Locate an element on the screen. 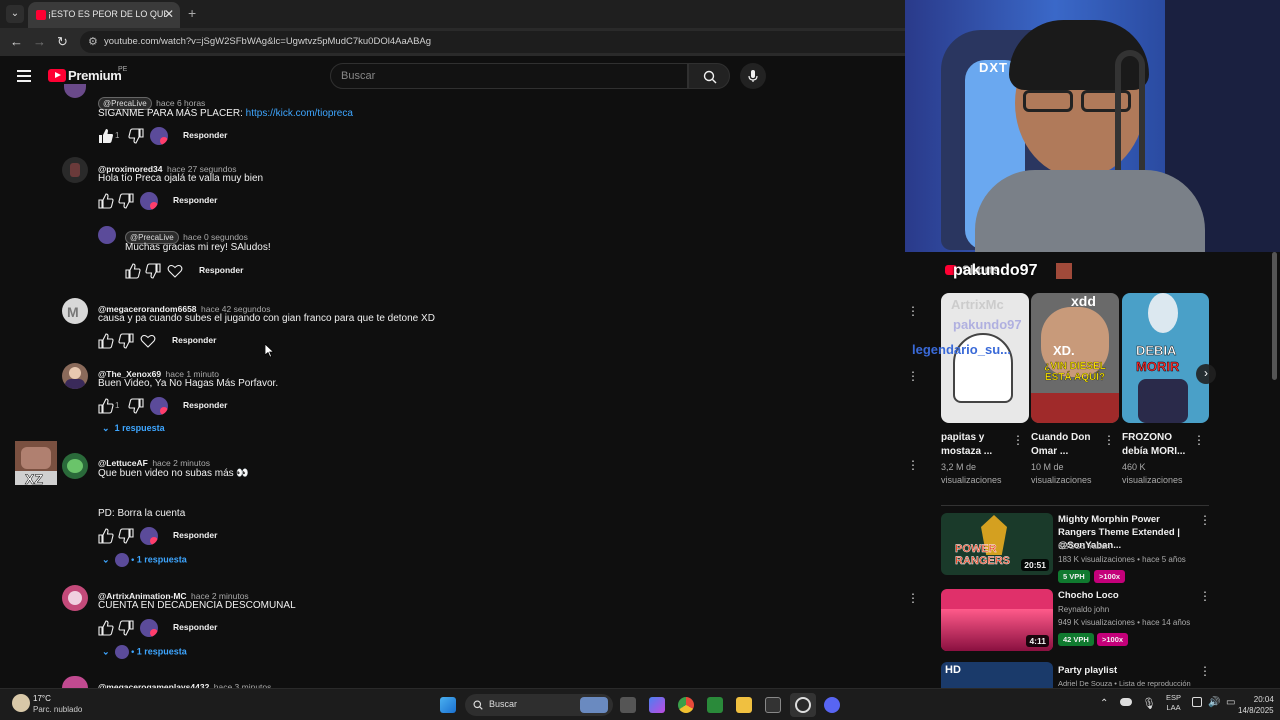 The width and height of the screenshot is (1280, 720). video-title: Party playlist is located at coordinates (1128, 670).